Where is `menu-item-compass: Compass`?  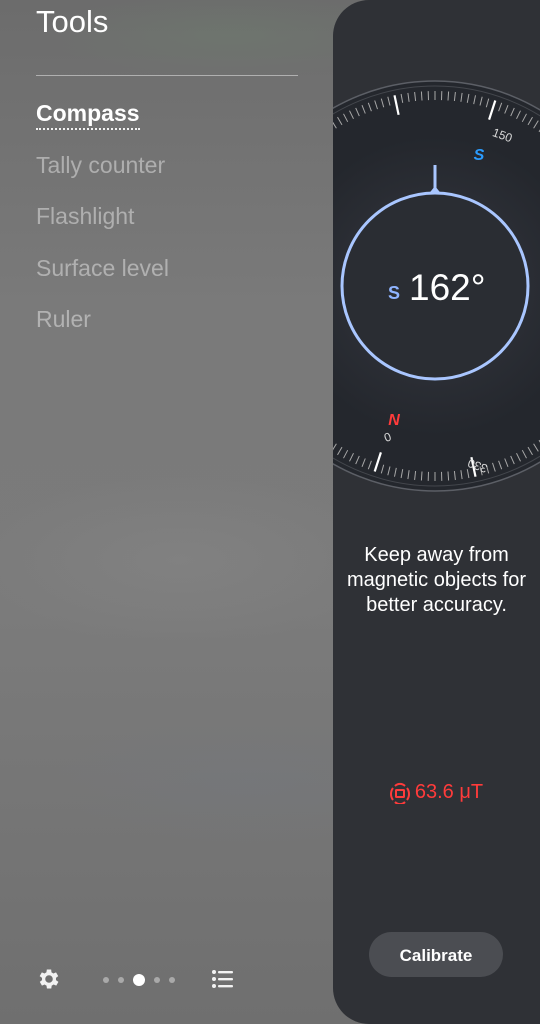 menu-item-compass: Compass is located at coordinates (102, 122).